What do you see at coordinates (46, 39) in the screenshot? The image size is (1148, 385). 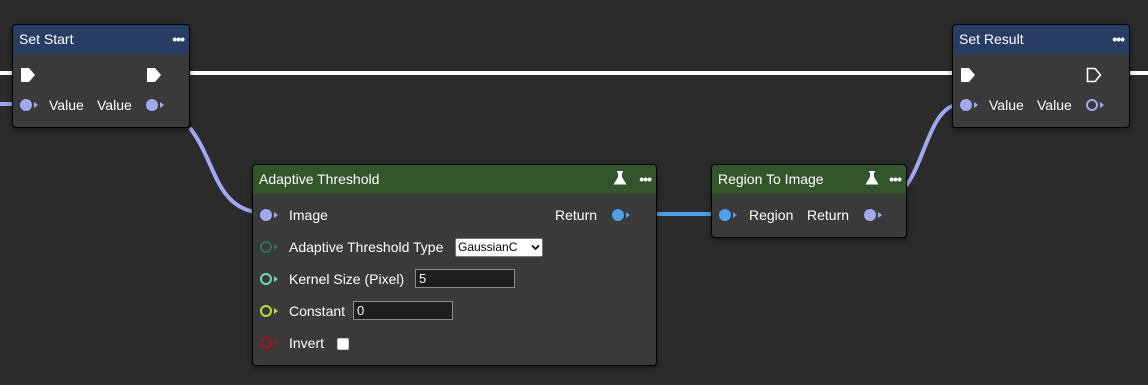 I see `set-start-title: Set Start` at bounding box center [46, 39].